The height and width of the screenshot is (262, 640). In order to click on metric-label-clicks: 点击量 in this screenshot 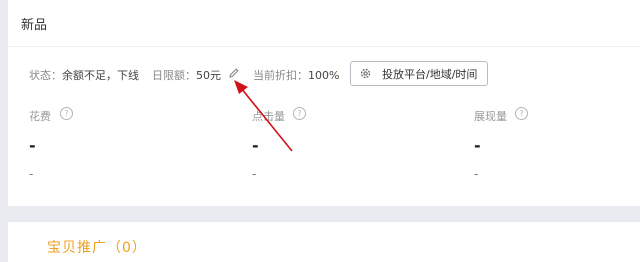, I will do `click(268, 116)`.